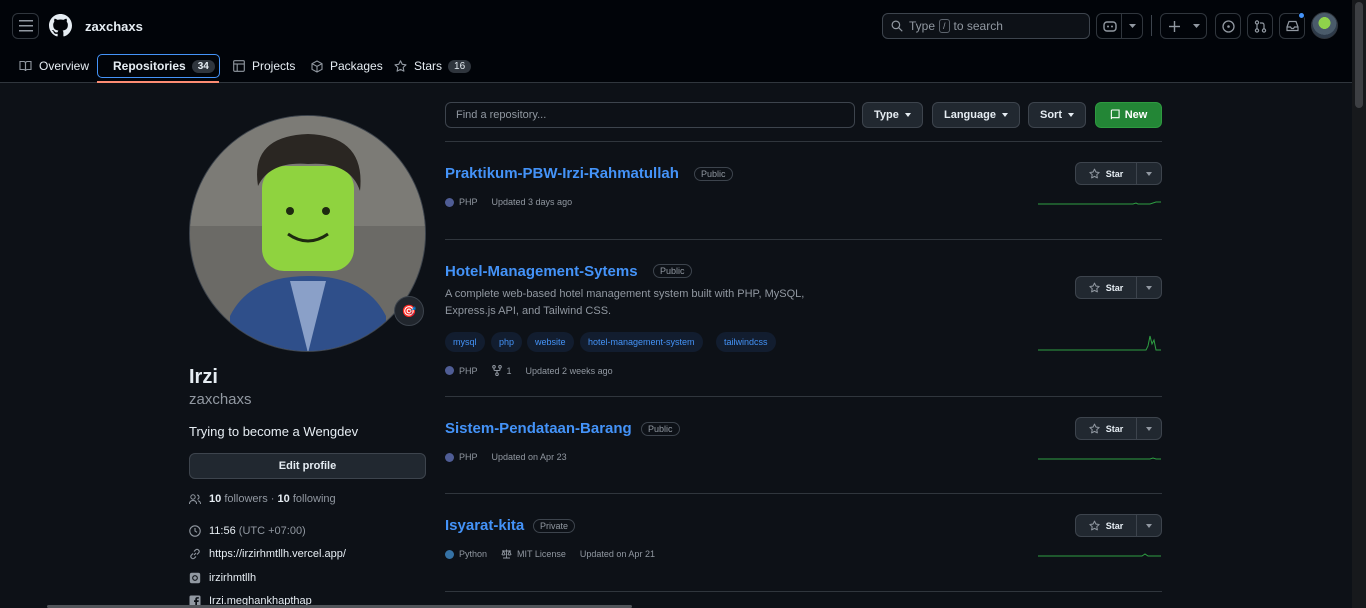  What do you see at coordinates (274, 431) in the screenshot?
I see `profile-bio: Trying to become a Wengdev` at bounding box center [274, 431].